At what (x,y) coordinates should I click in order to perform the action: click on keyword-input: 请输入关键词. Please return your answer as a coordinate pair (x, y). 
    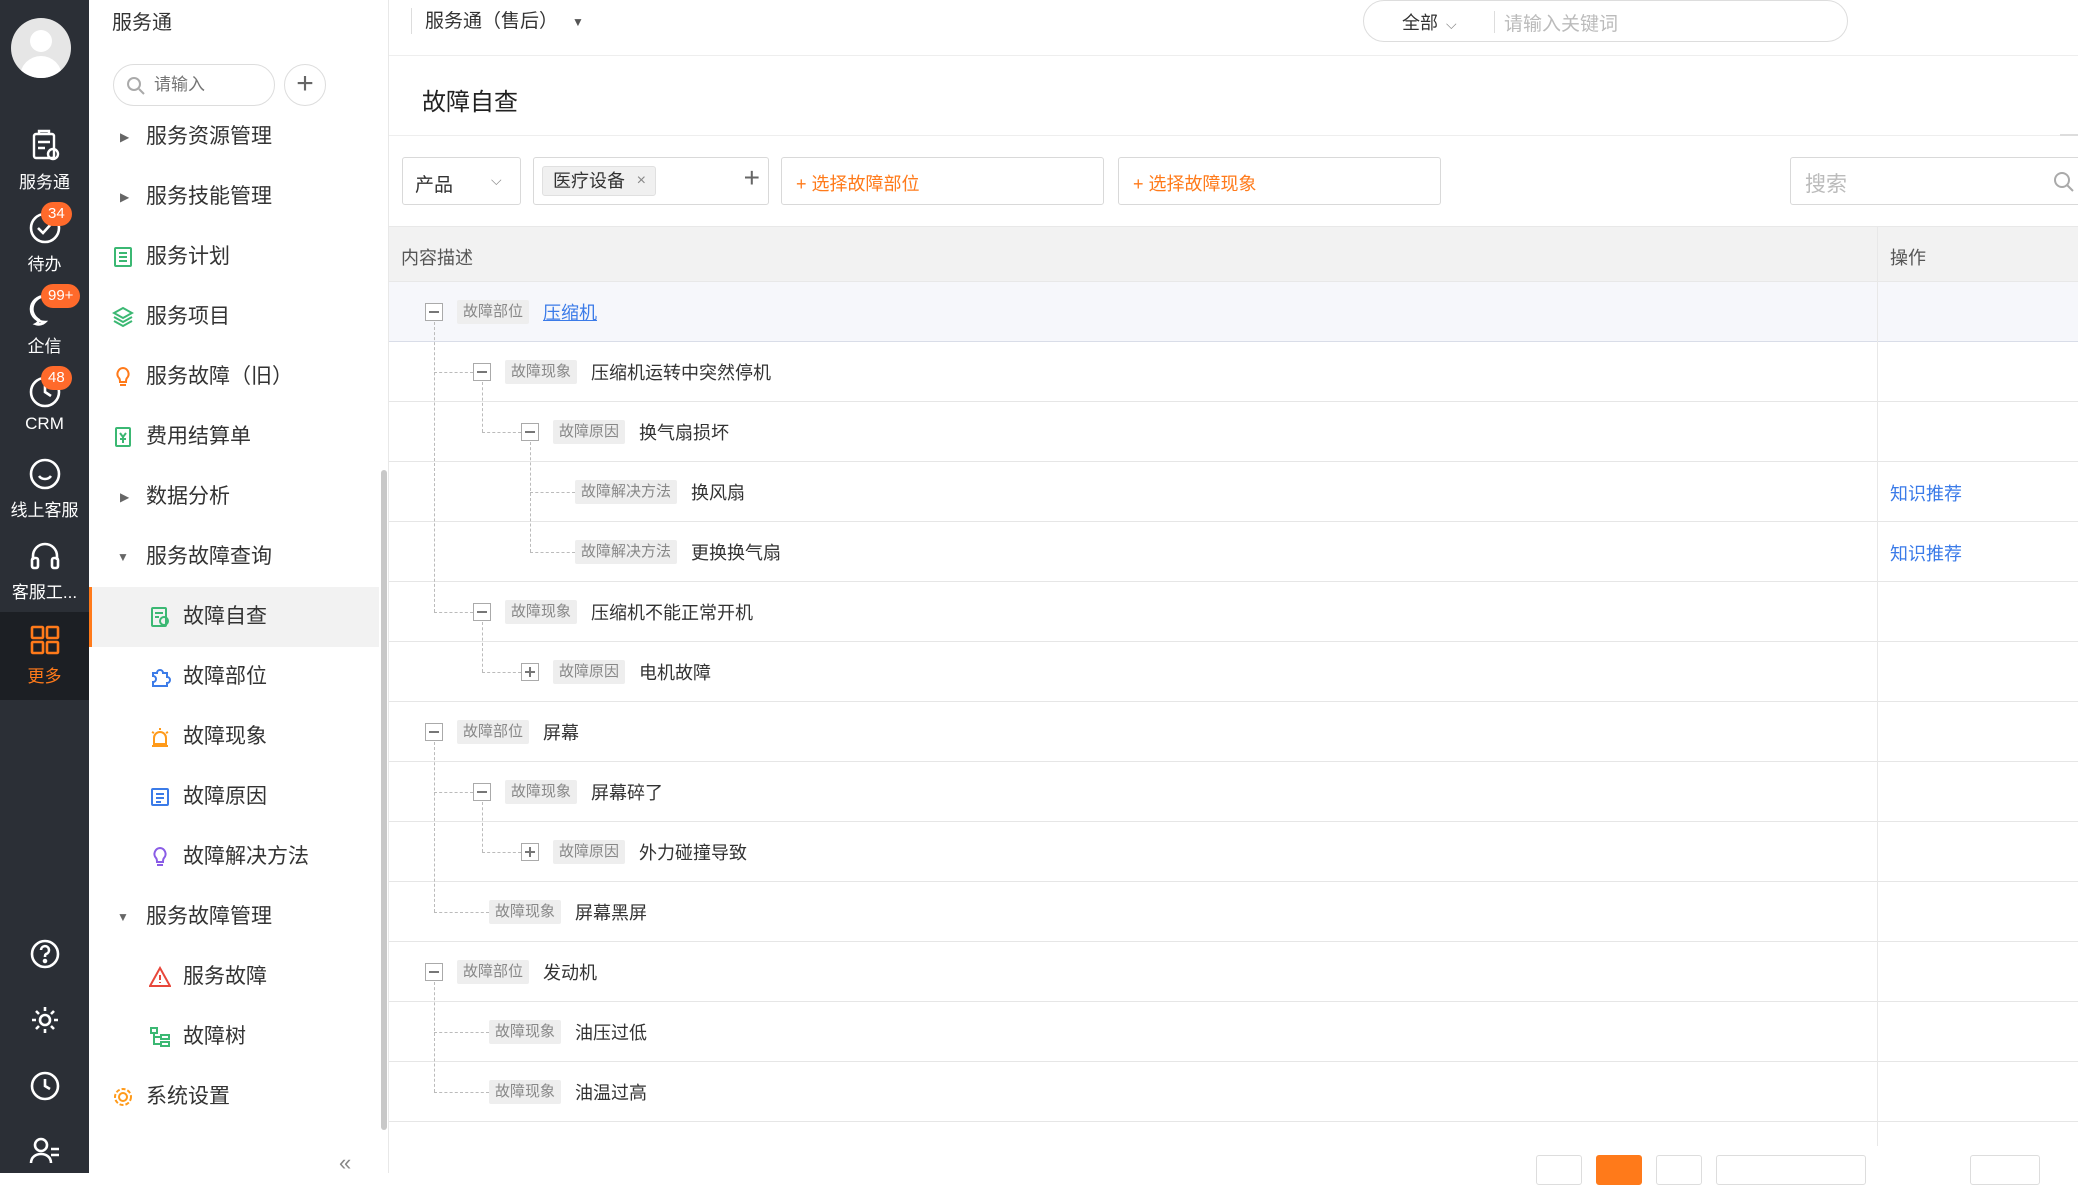
    Looking at the image, I should click on (1561, 22).